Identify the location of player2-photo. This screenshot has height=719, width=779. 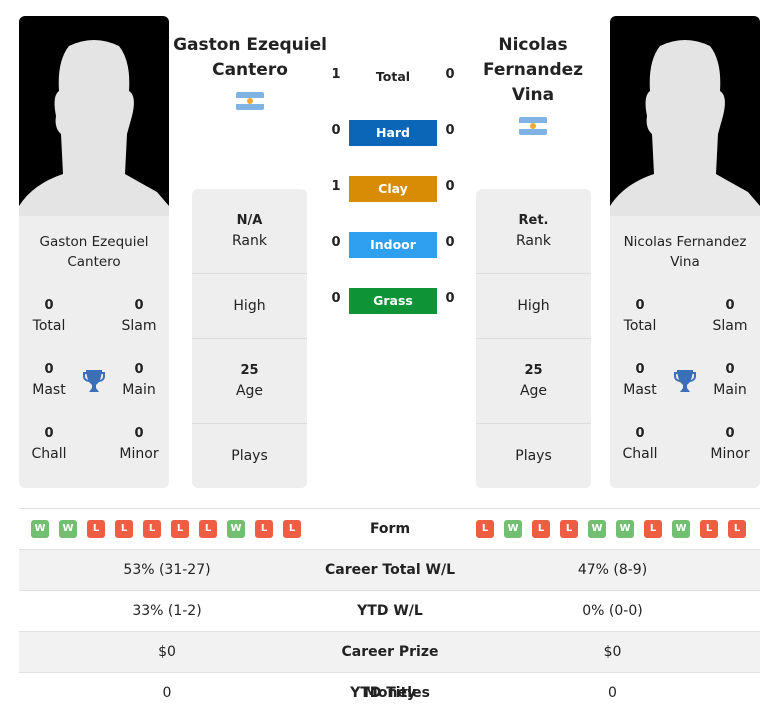
(685, 116).